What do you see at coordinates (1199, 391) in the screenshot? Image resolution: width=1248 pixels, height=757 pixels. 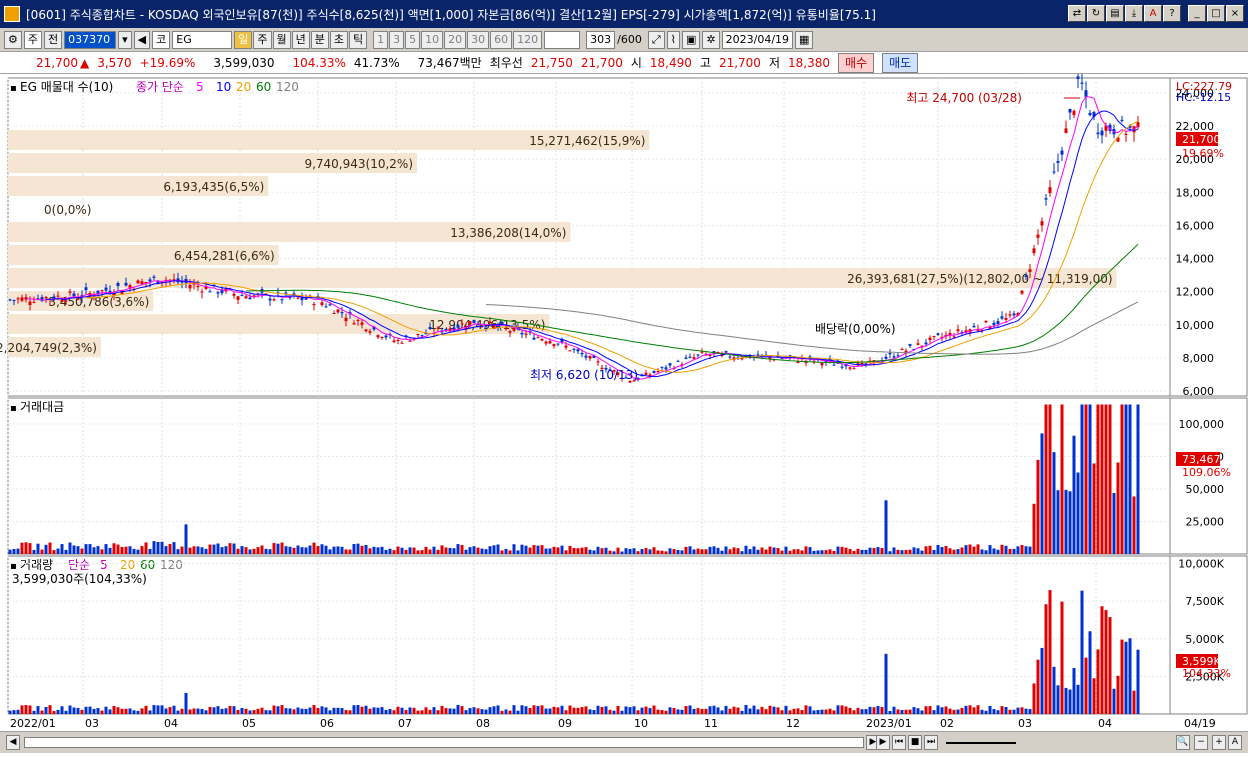 I see `price-tick: 6,000` at bounding box center [1199, 391].